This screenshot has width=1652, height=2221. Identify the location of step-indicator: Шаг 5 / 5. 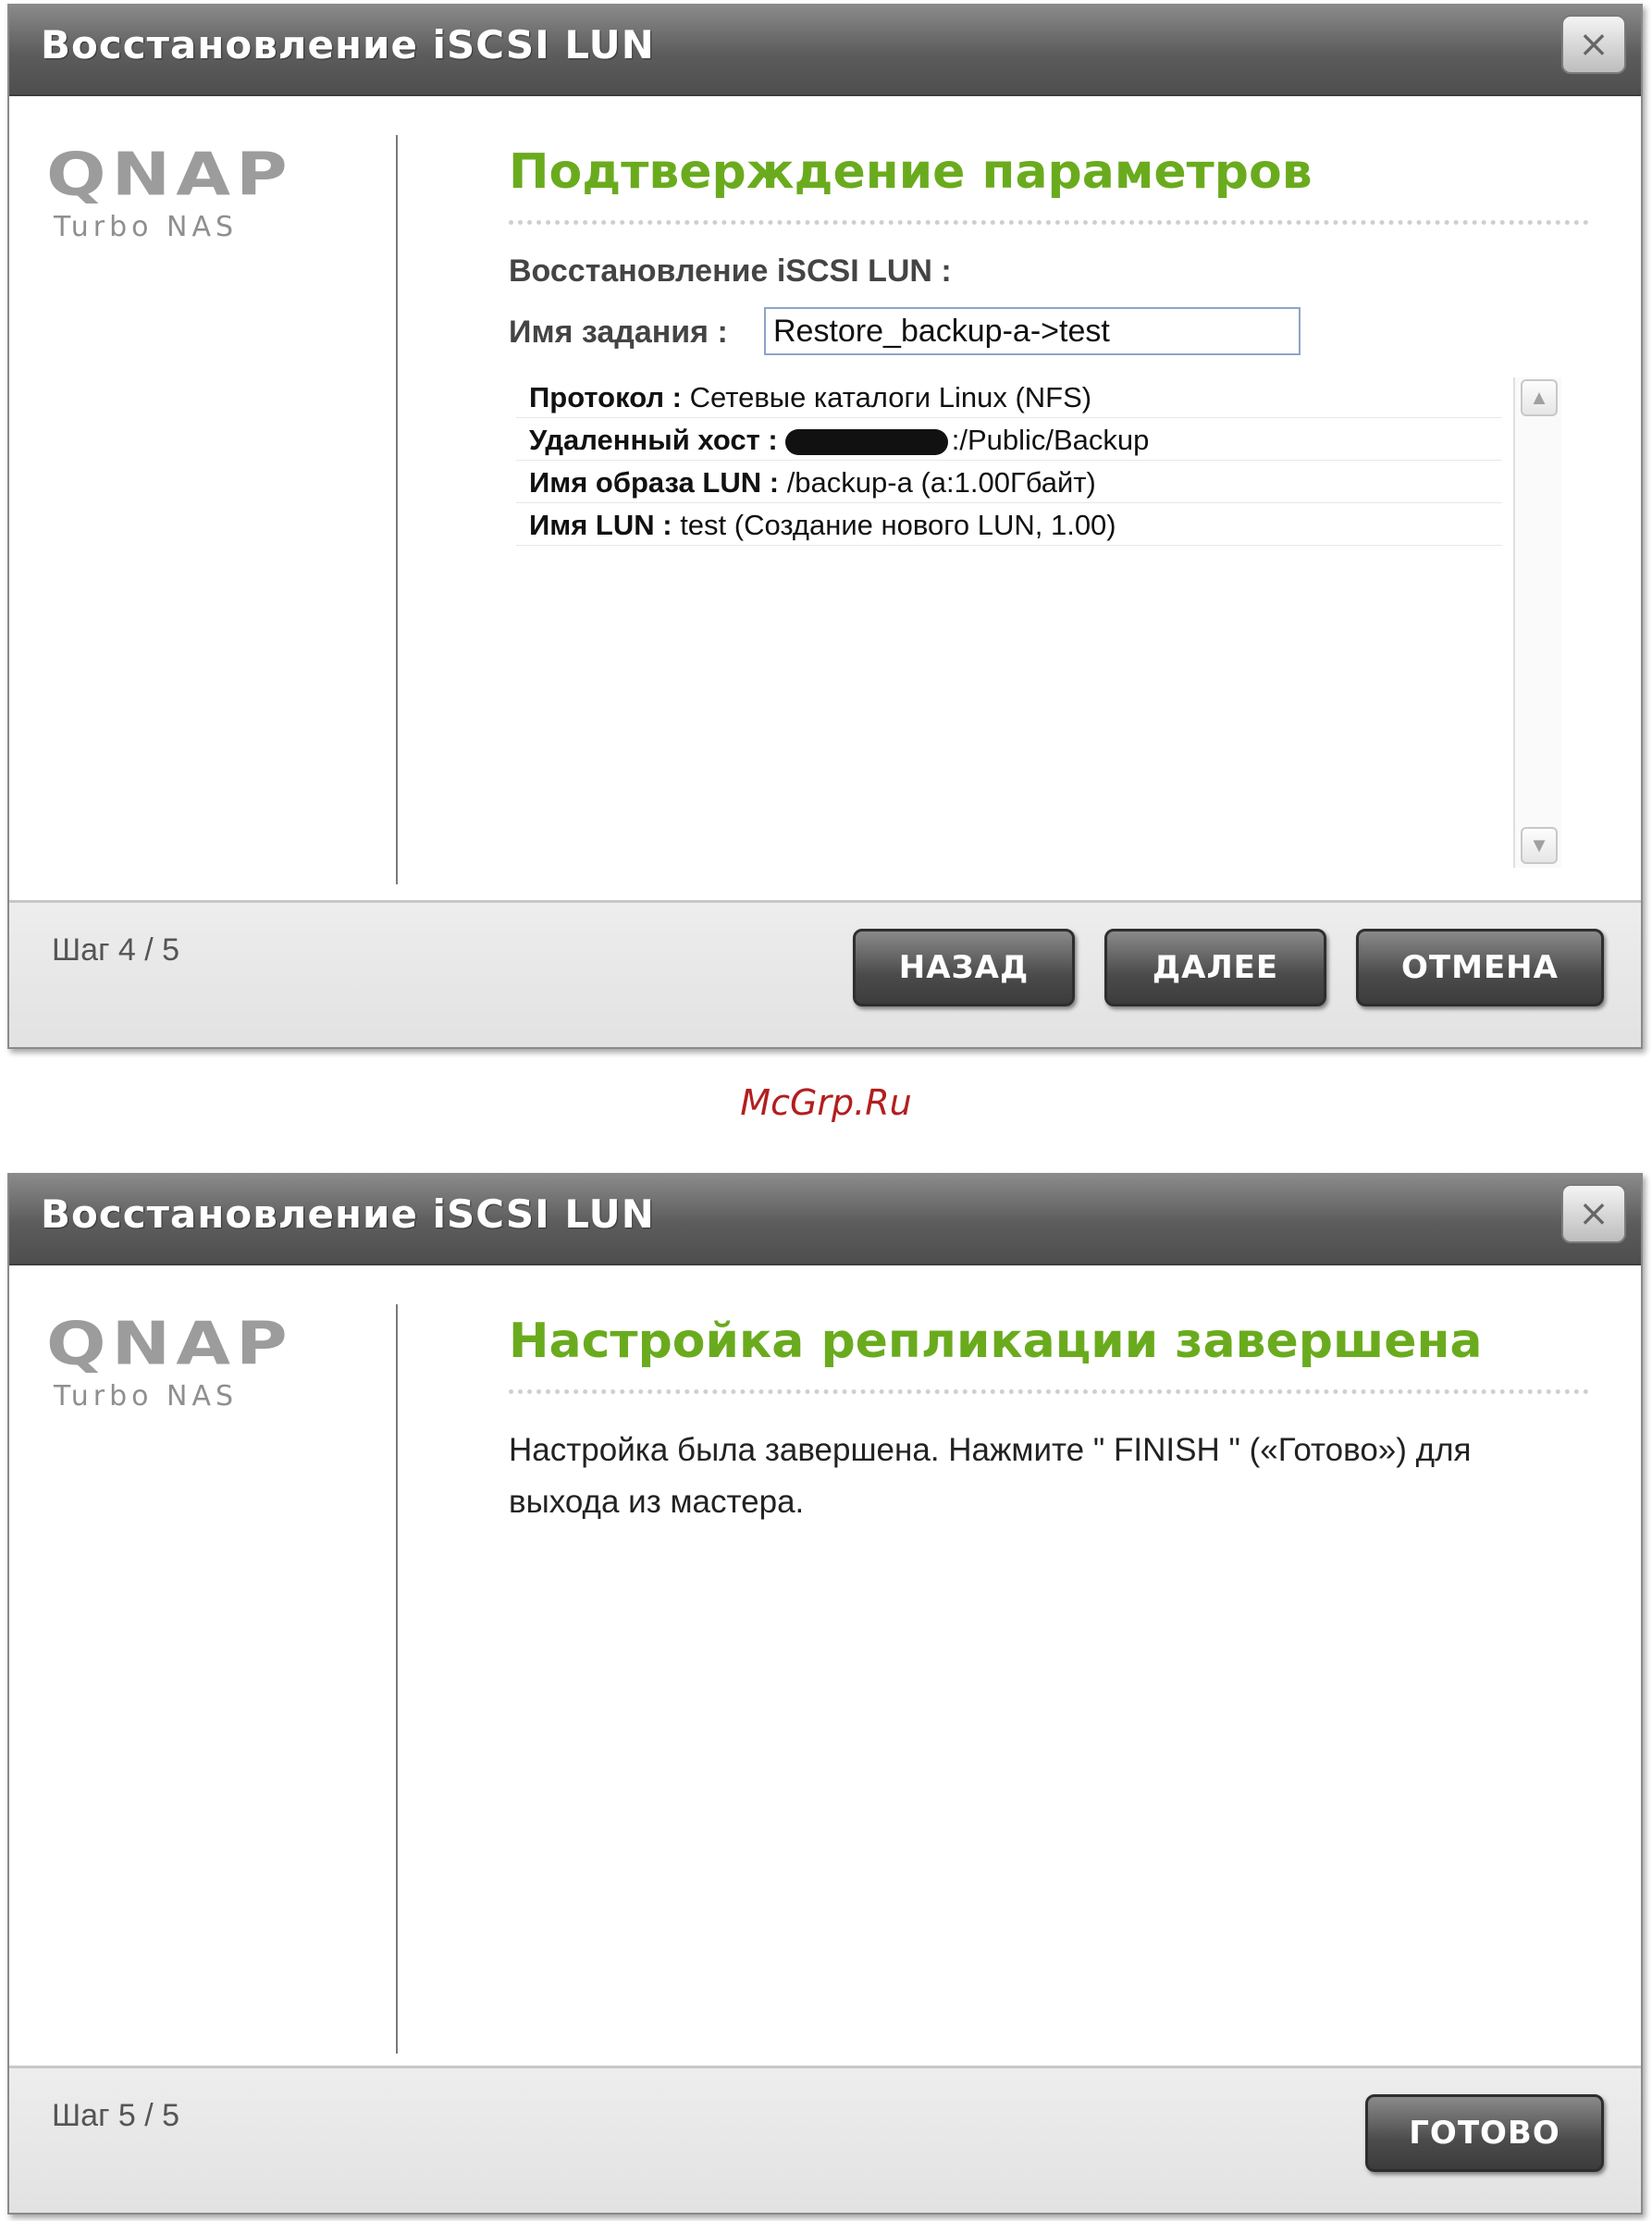
(116, 2115).